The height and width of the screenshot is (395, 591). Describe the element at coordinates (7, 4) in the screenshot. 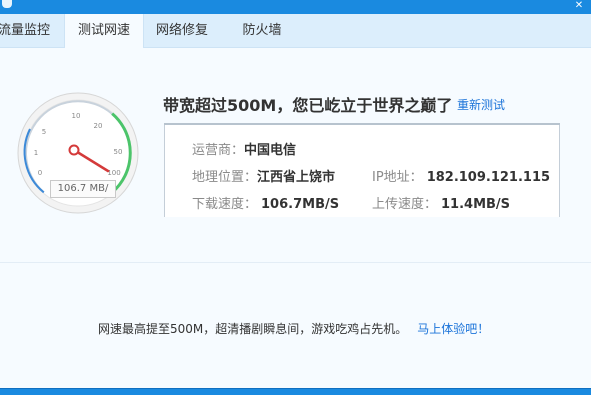

I see `app-icon` at that location.